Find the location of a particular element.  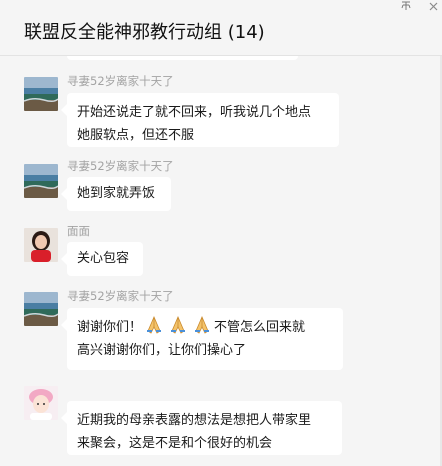

message-bubble: 开始还说走了就不回来，听我说几个地点 她服软点，但还不服 is located at coordinates (200, 120).